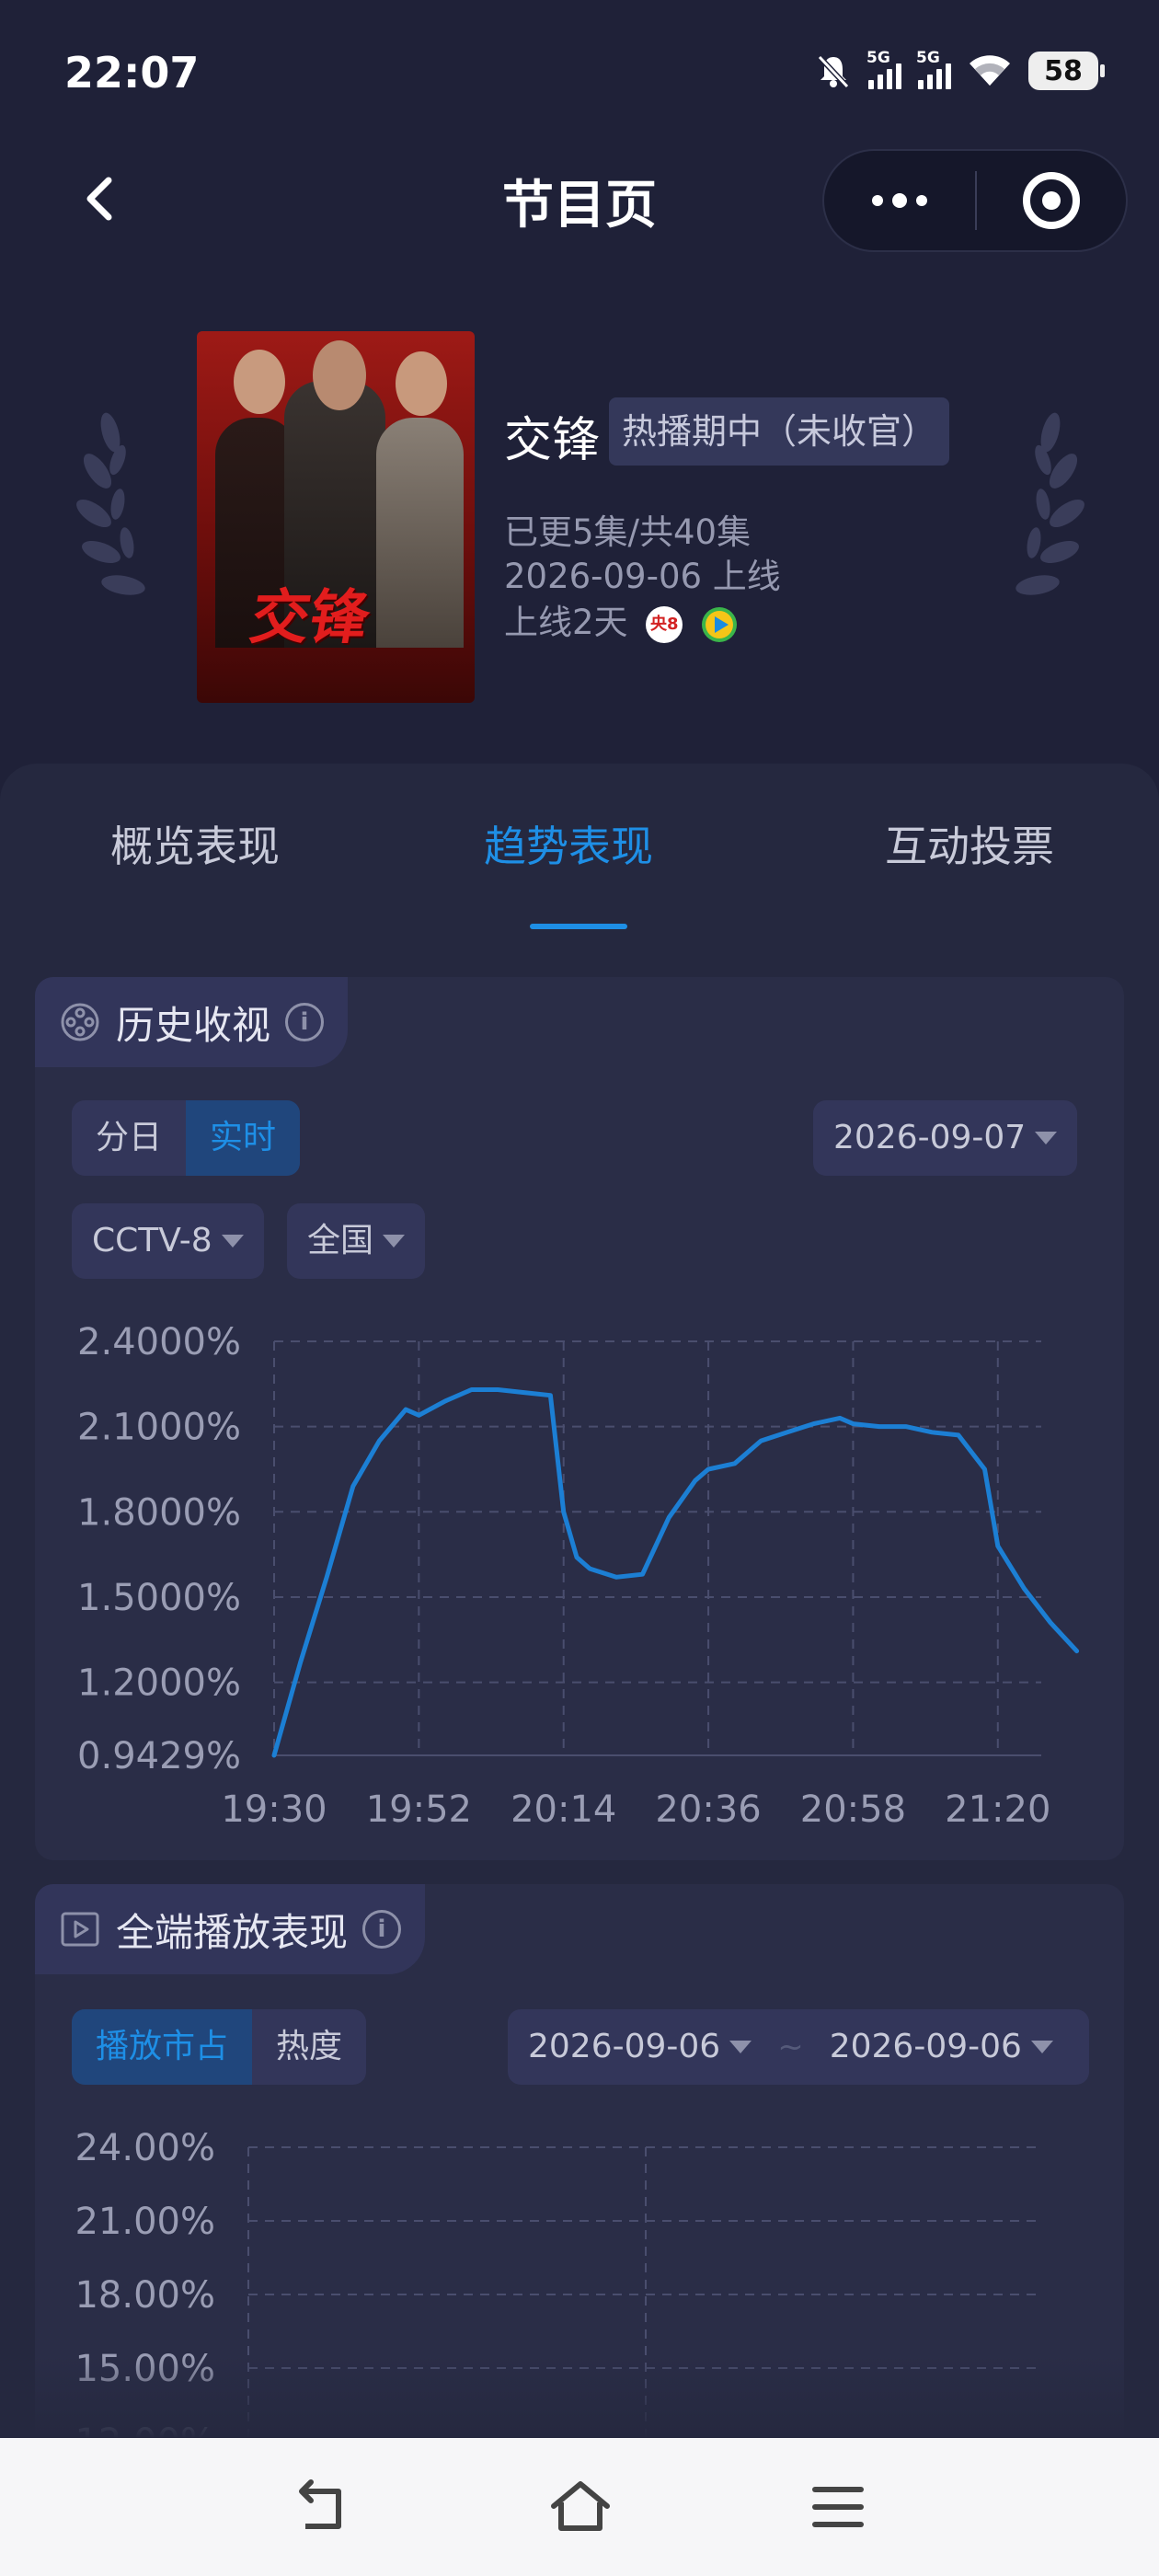 The image size is (1159, 2576). Describe the element at coordinates (779, 431) in the screenshot. I see `status-badge: 热播期中（未收官）` at that location.